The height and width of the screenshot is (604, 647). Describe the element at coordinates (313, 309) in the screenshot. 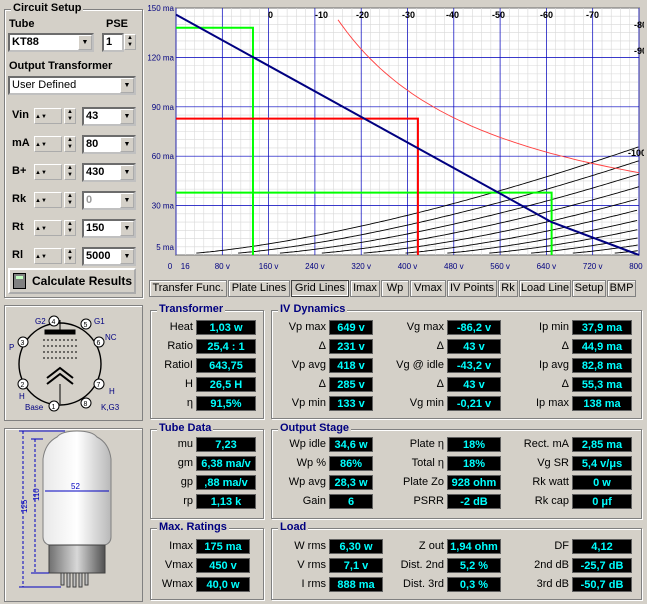

I see `iv-dynamics-title: IV Dynamics` at that location.